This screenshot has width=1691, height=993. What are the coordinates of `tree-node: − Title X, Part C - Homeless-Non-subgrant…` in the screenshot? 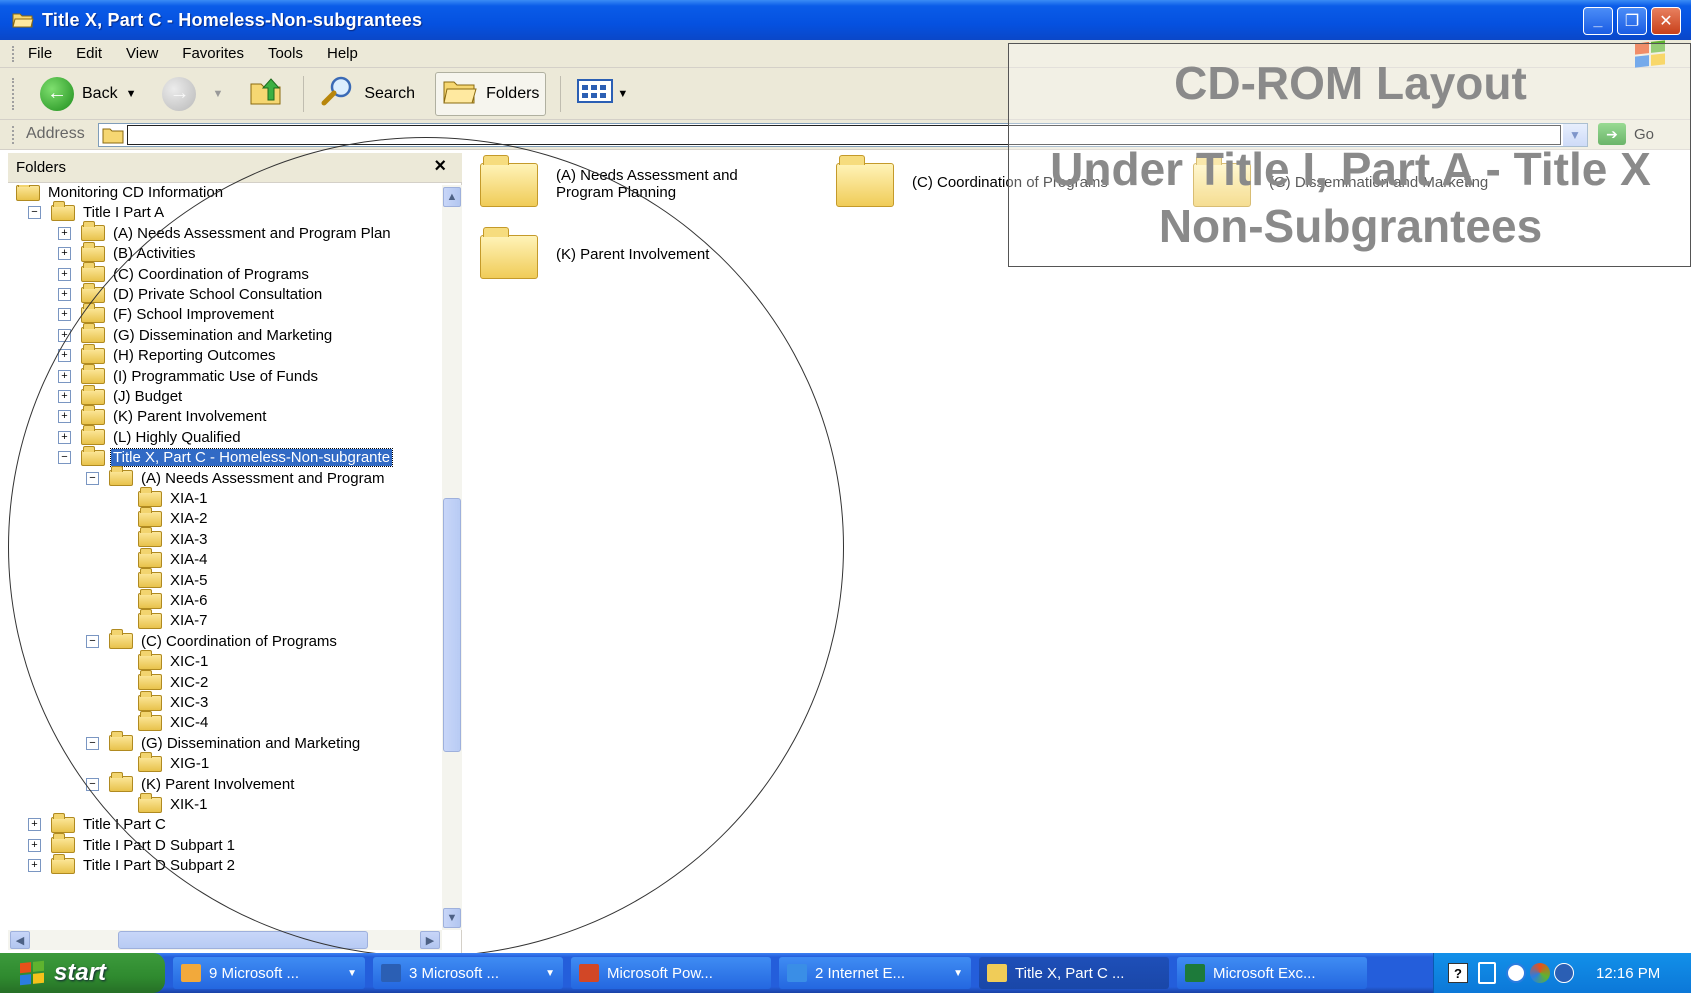 It's located at (226, 456).